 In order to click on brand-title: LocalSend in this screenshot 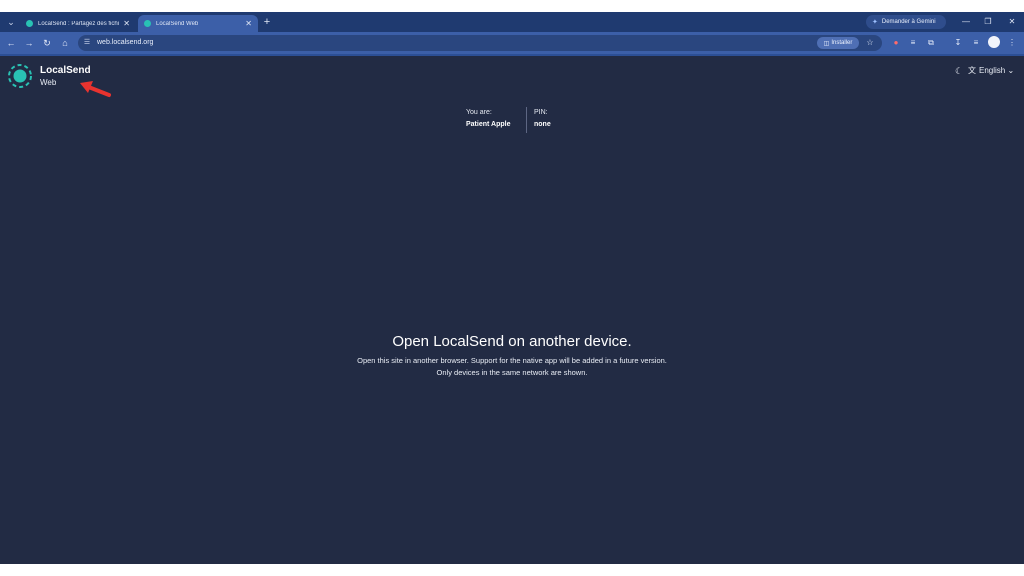, I will do `click(65, 70)`.